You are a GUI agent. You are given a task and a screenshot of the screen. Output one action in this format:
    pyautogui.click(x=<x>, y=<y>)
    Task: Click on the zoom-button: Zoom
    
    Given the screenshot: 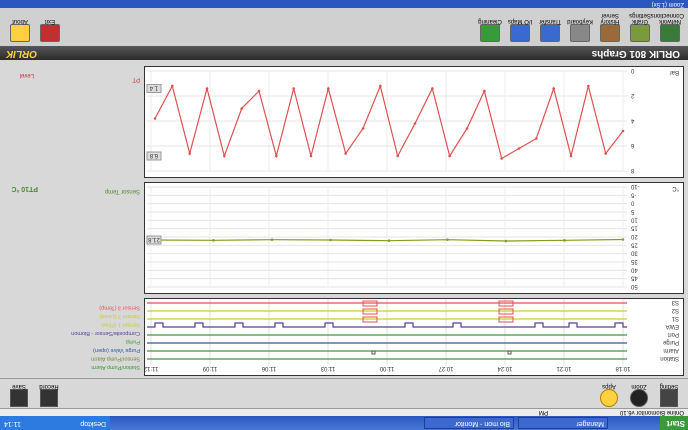 What is the action you would take?
    pyautogui.click(x=639, y=393)
    